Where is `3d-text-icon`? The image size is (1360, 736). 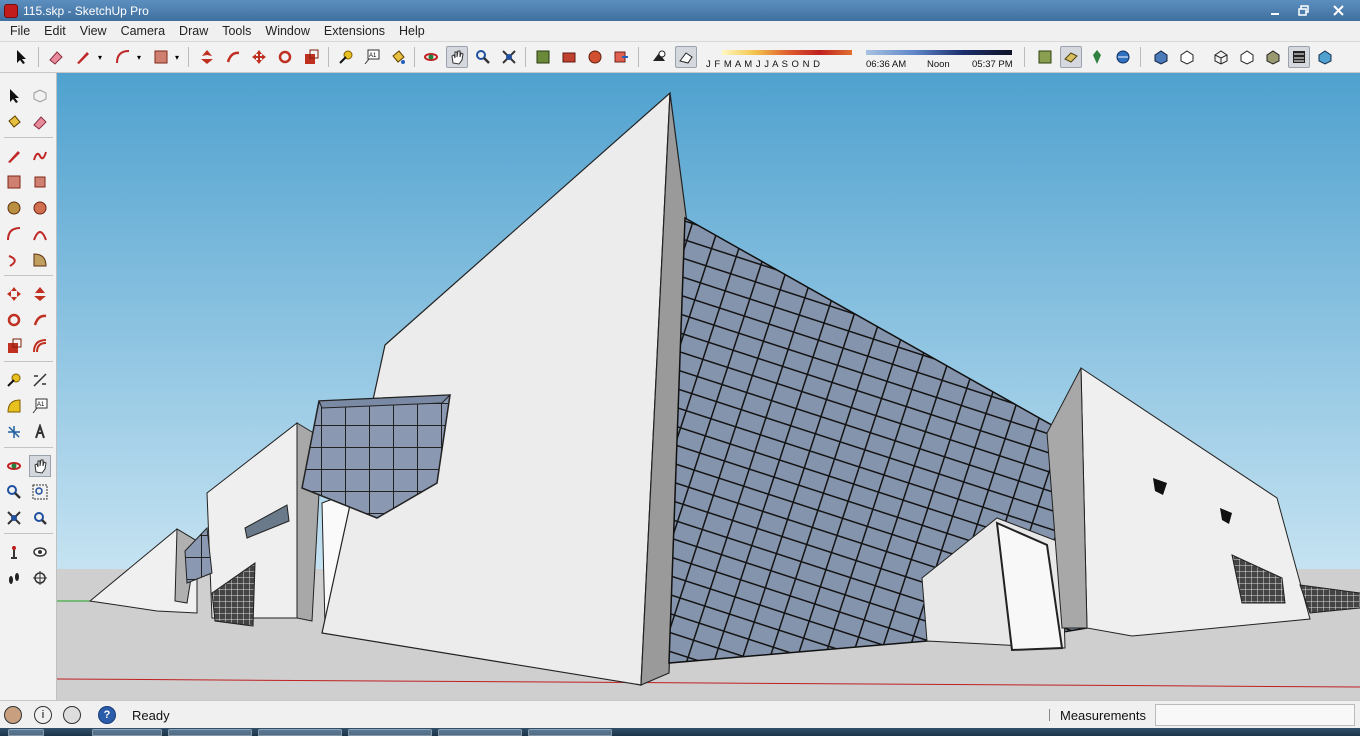
3d-text-icon is located at coordinates (40, 432).